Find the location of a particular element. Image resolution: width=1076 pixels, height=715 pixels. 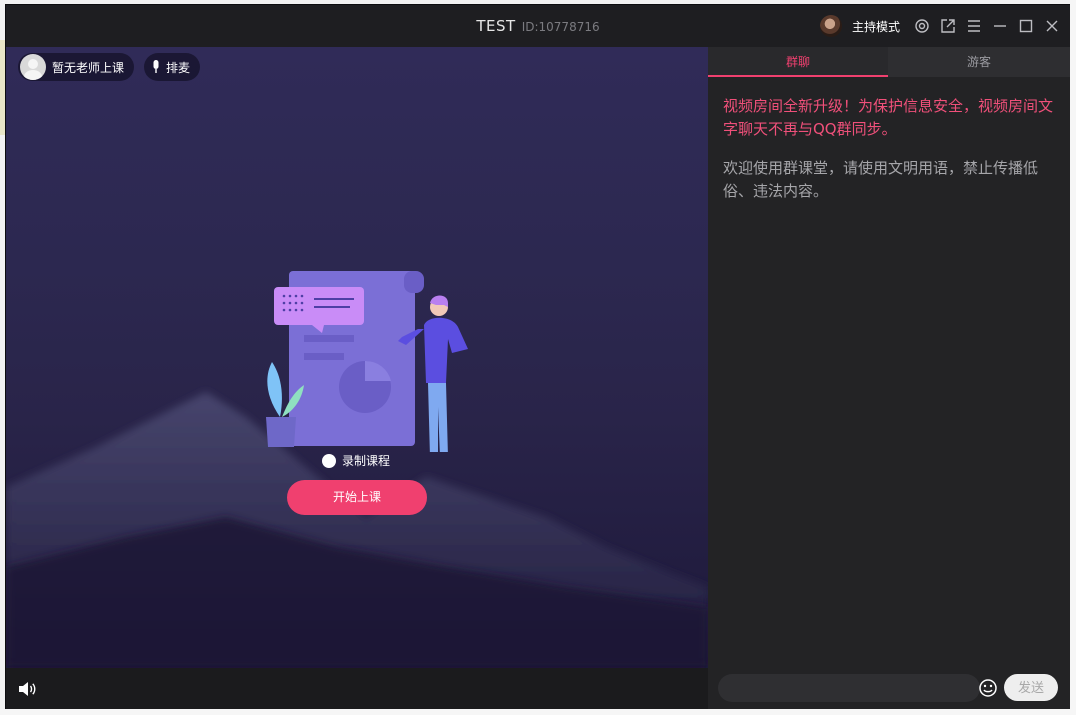

microphone-icon is located at coordinates (156, 66).